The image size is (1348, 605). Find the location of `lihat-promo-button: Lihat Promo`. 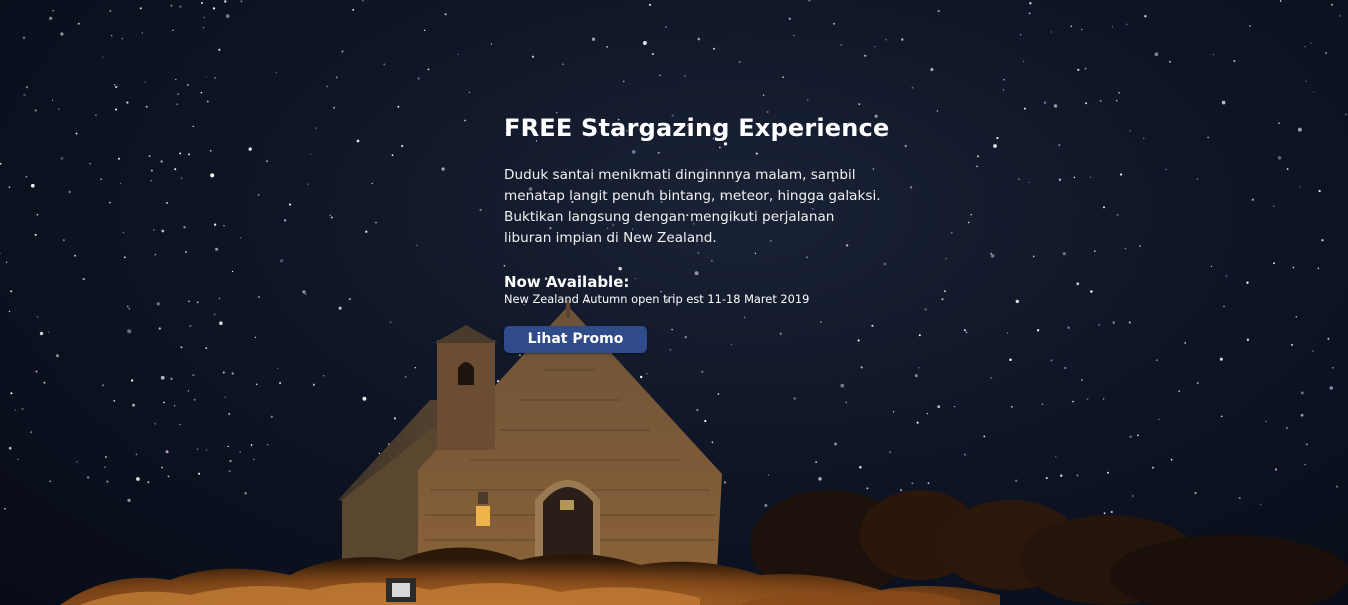

lihat-promo-button: Lihat Promo is located at coordinates (575, 339).